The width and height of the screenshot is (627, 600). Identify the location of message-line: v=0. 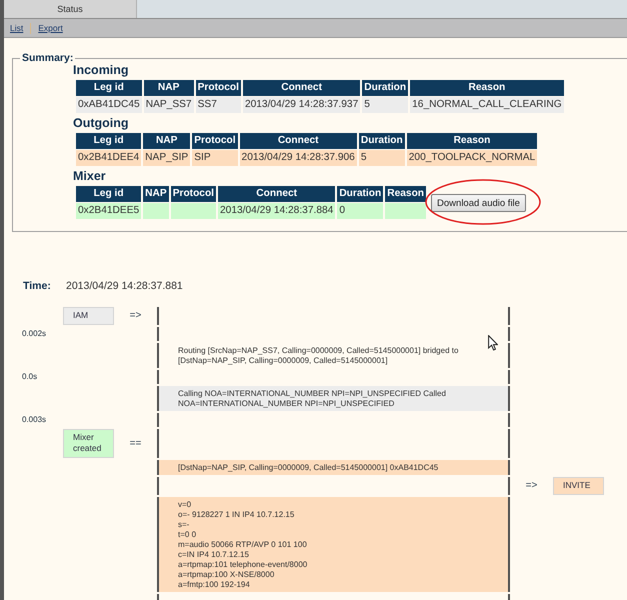
(185, 505).